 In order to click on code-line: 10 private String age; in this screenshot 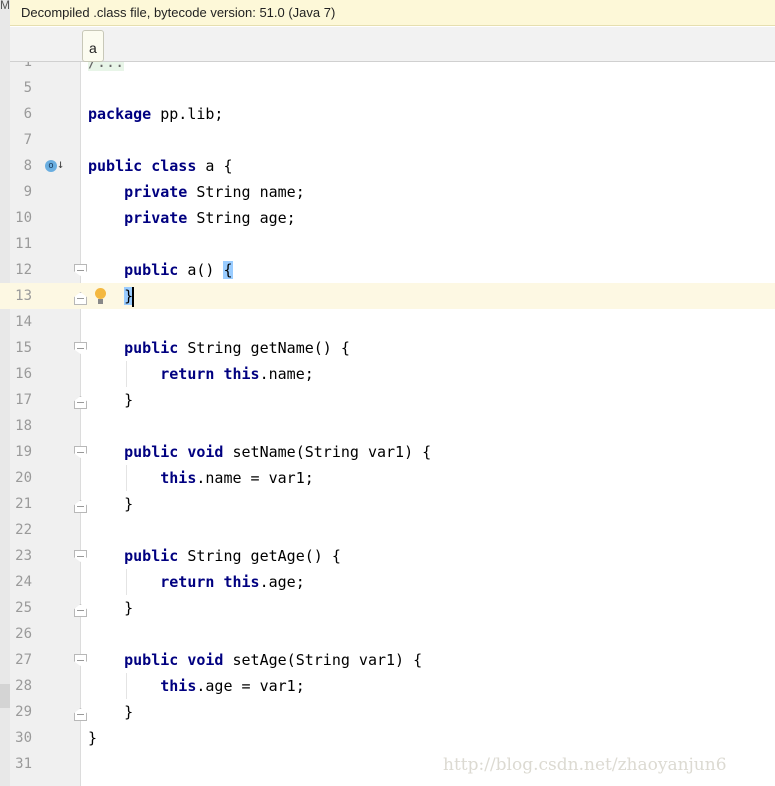, I will do `click(387, 218)`.